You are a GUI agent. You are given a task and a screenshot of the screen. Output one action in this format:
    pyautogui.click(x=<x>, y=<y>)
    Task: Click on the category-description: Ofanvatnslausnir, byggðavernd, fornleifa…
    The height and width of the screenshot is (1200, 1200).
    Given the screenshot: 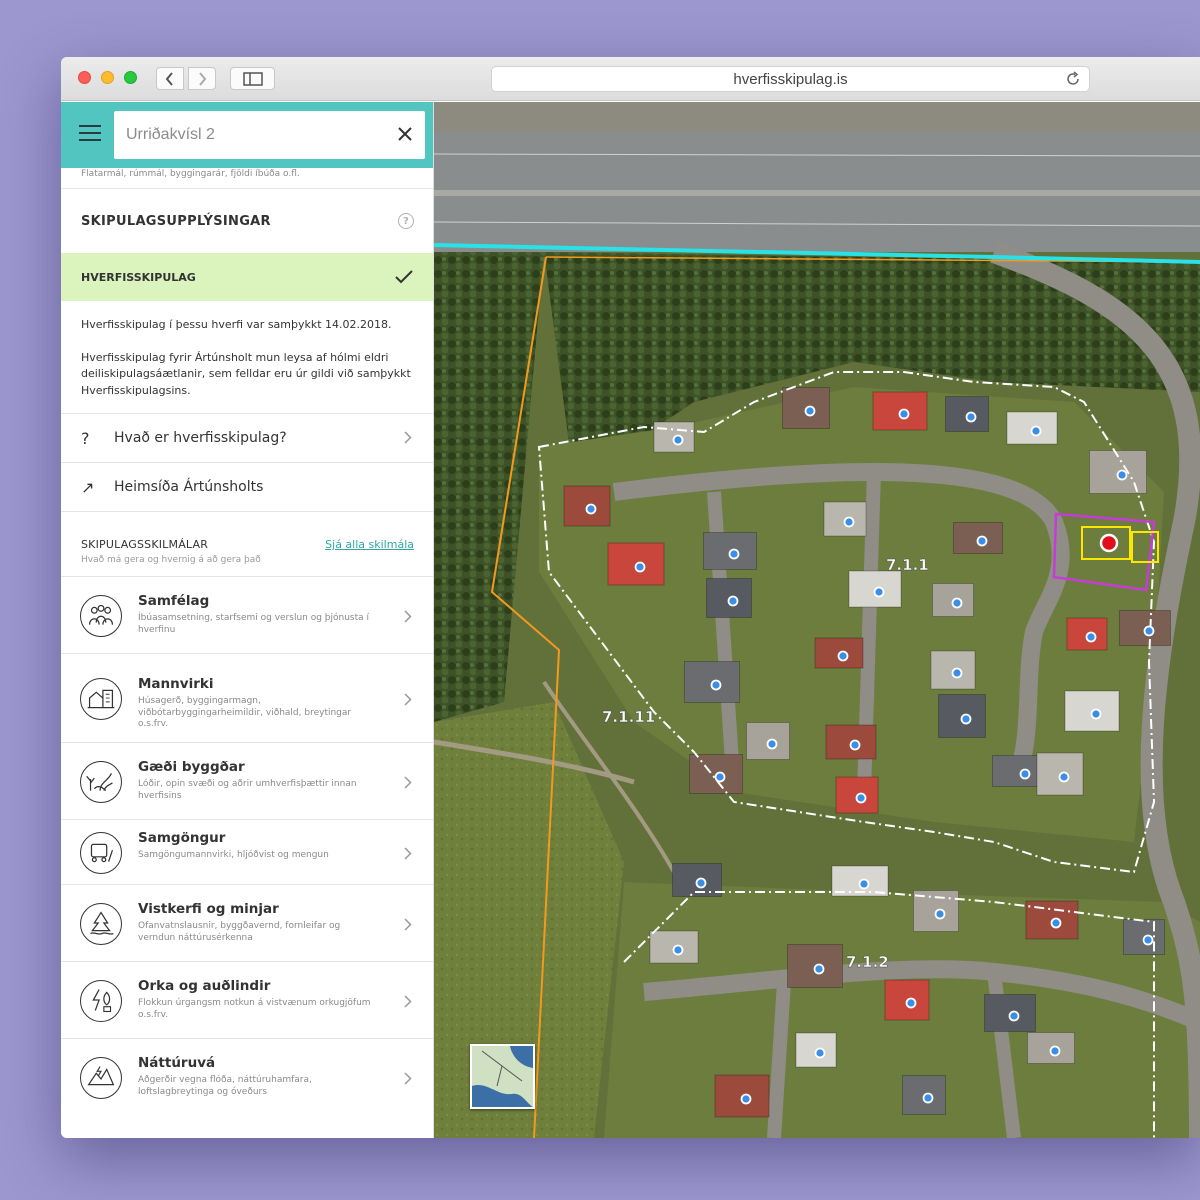 What is the action you would take?
    pyautogui.click(x=239, y=932)
    